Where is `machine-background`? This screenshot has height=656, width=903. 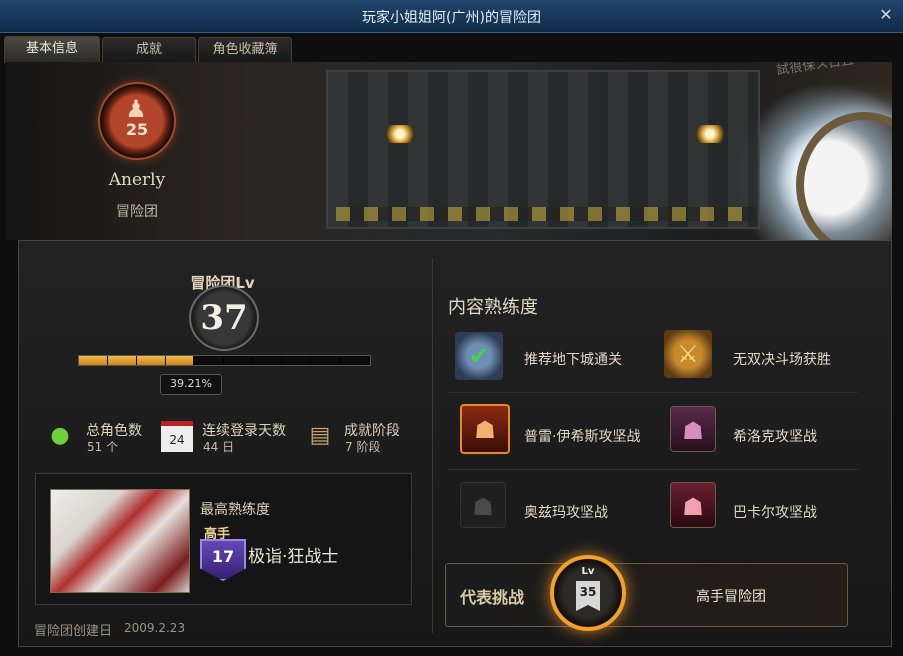 machine-background is located at coordinates (543, 149).